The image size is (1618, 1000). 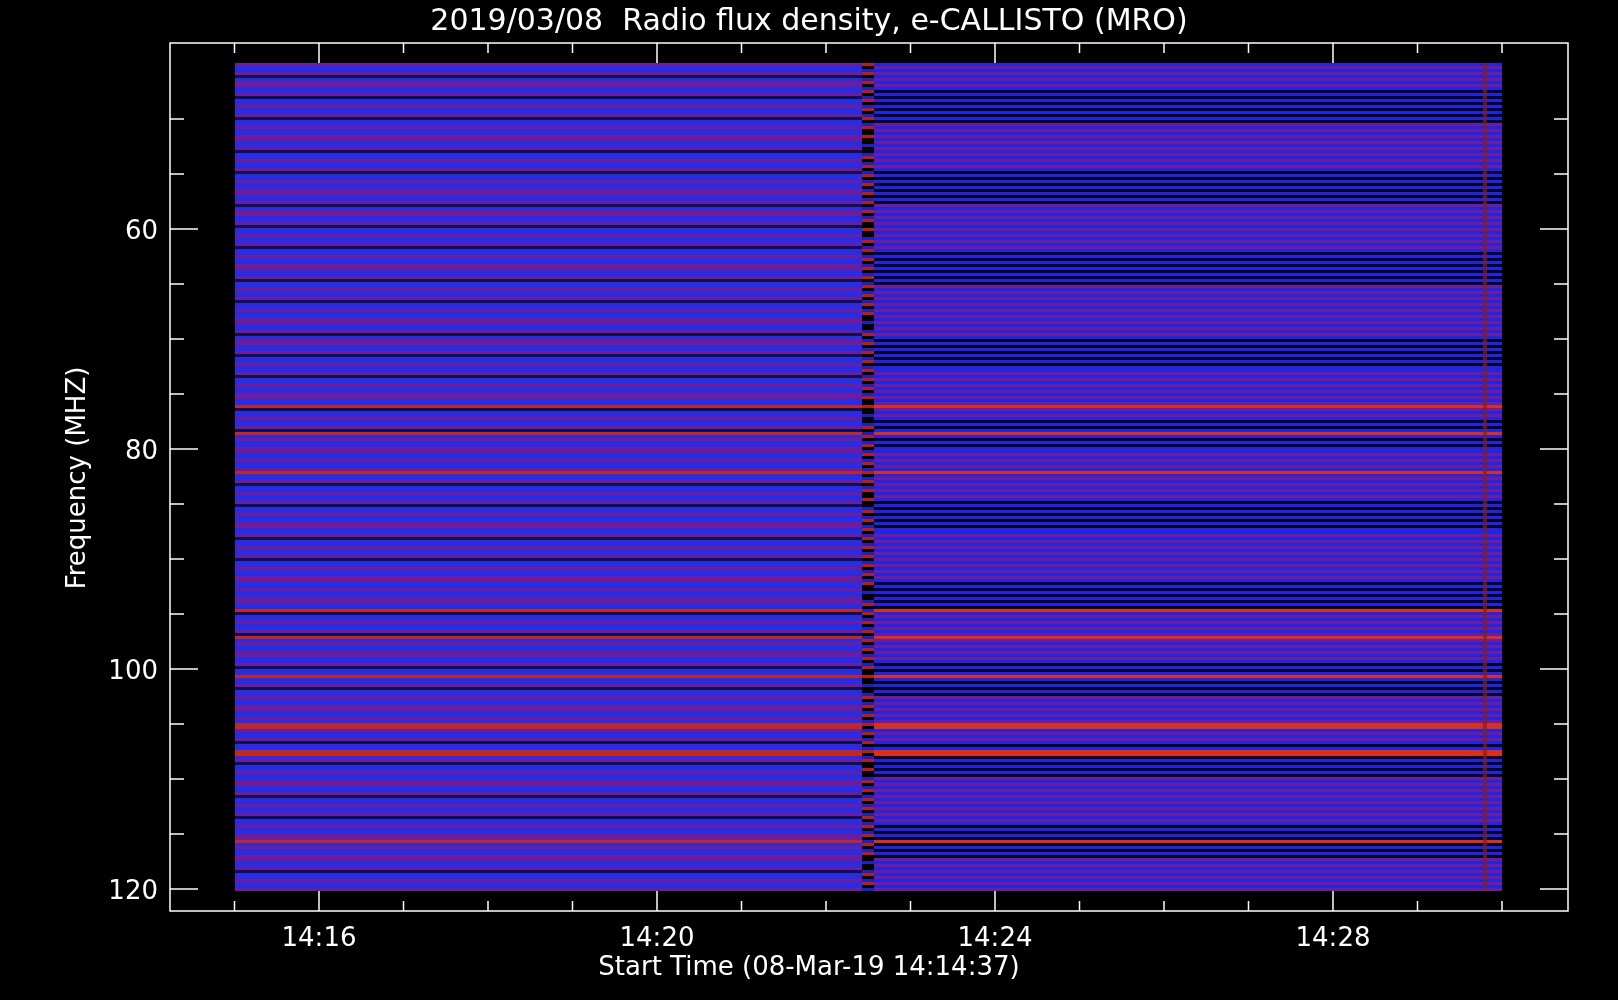 I want to click on y-tick-label: 100, so click(x=133, y=670).